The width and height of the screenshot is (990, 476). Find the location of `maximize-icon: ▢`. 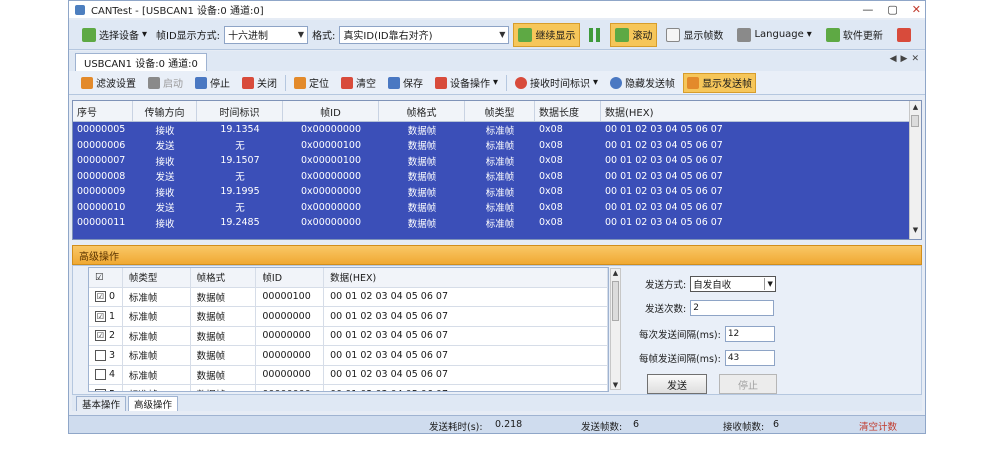

maximize-icon: ▢ is located at coordinates (892, 9).